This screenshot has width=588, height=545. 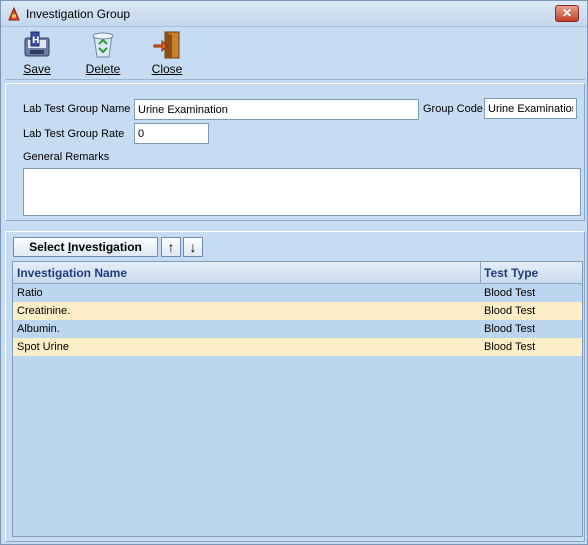 What do you see at coordinates (77, 109) in the screenshot?
I see `group-name-label: Lab Test Group Name` at bounding box center [77, 109].